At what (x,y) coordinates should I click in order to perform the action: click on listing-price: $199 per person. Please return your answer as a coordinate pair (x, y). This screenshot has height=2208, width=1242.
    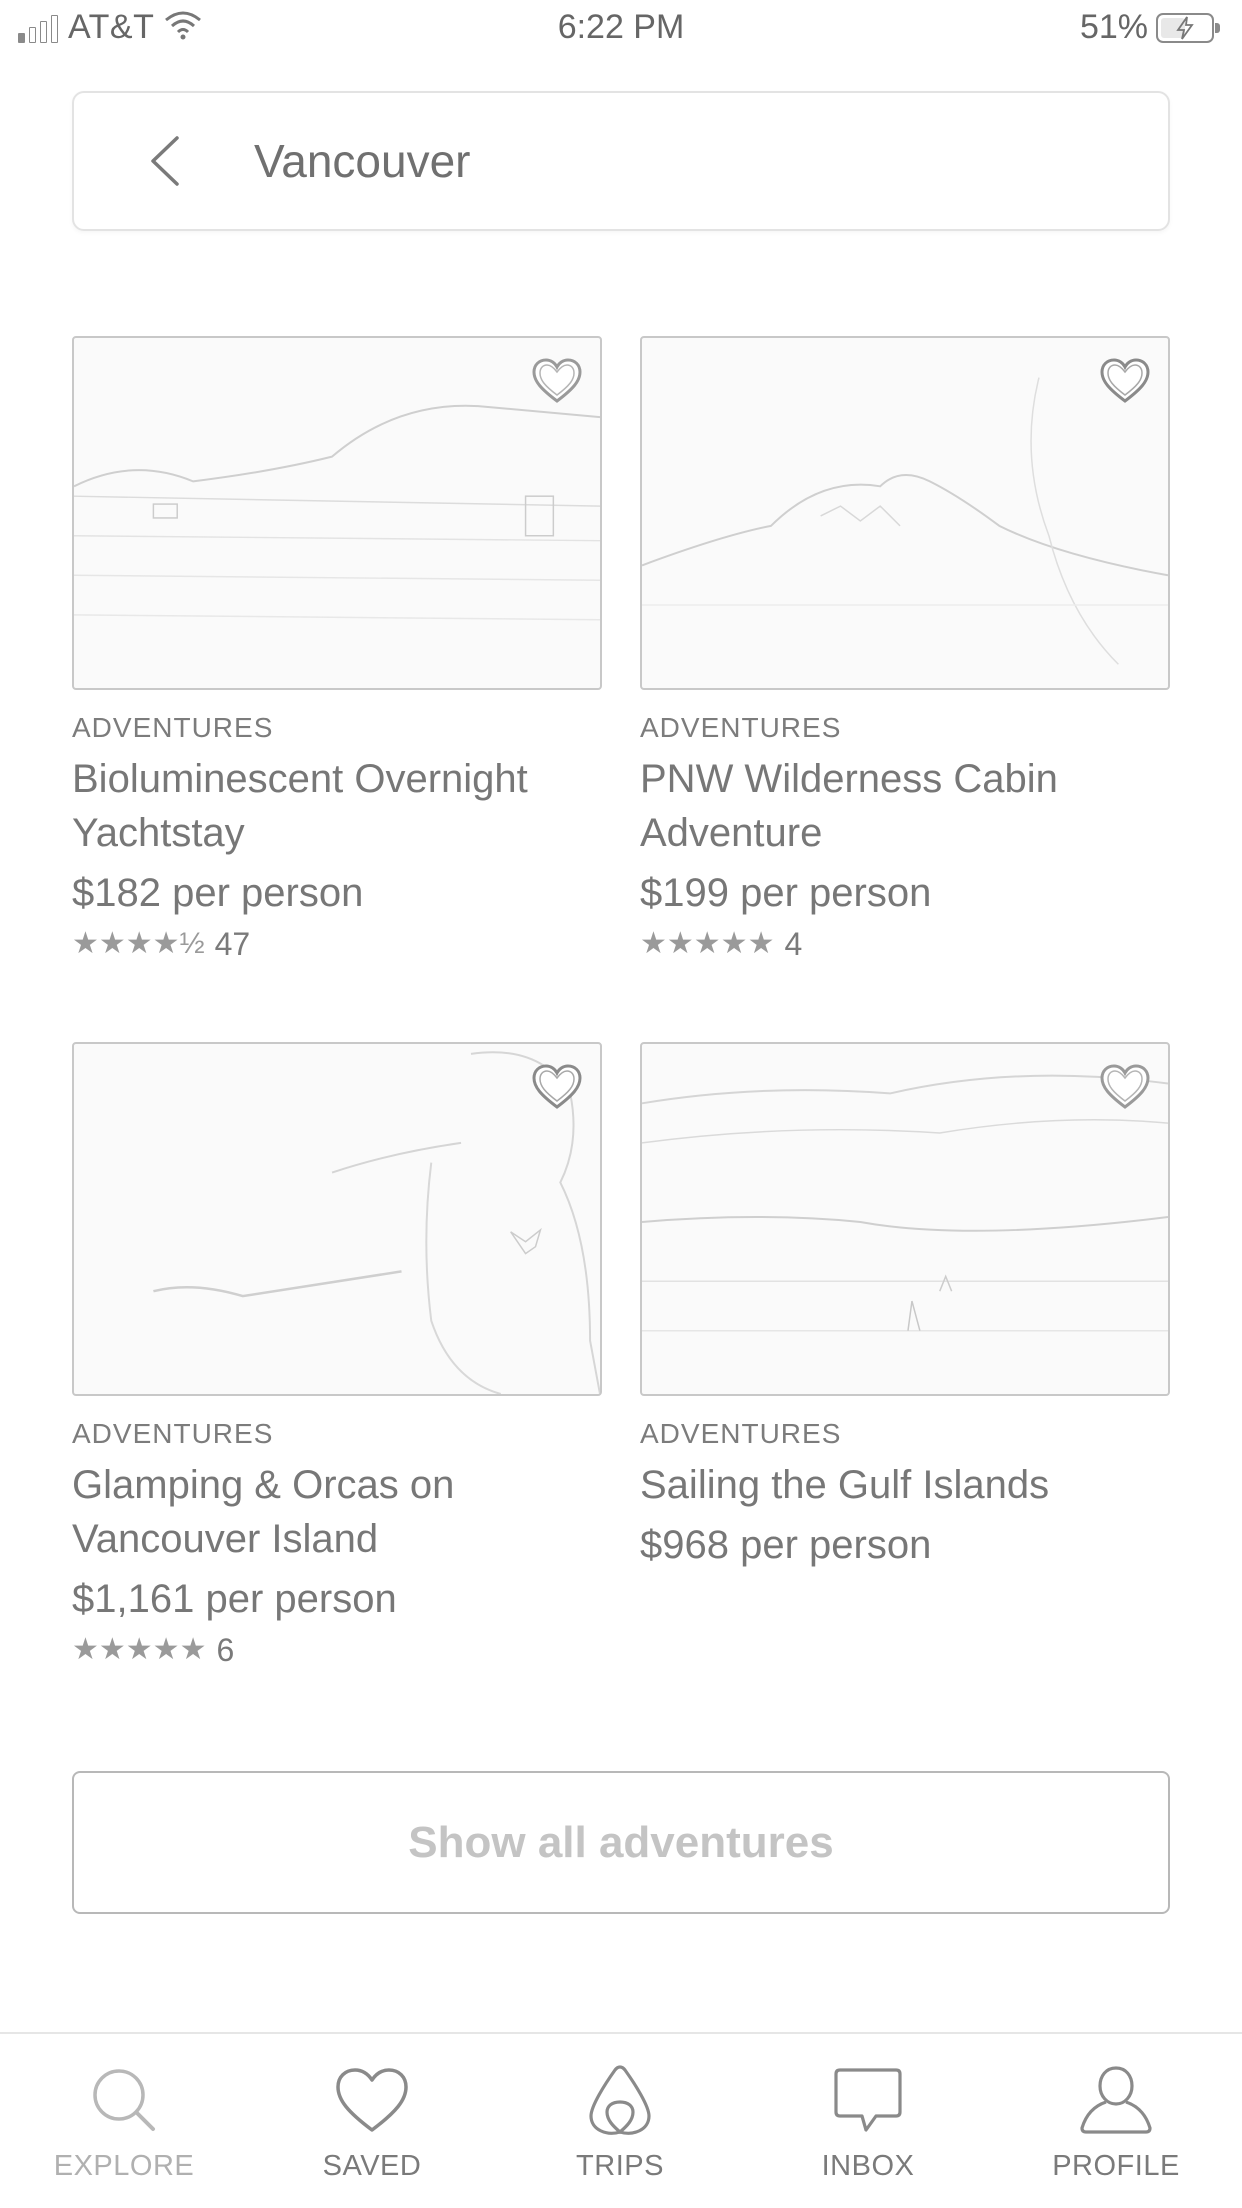
    Looking at the image, I should click on (786, 893).